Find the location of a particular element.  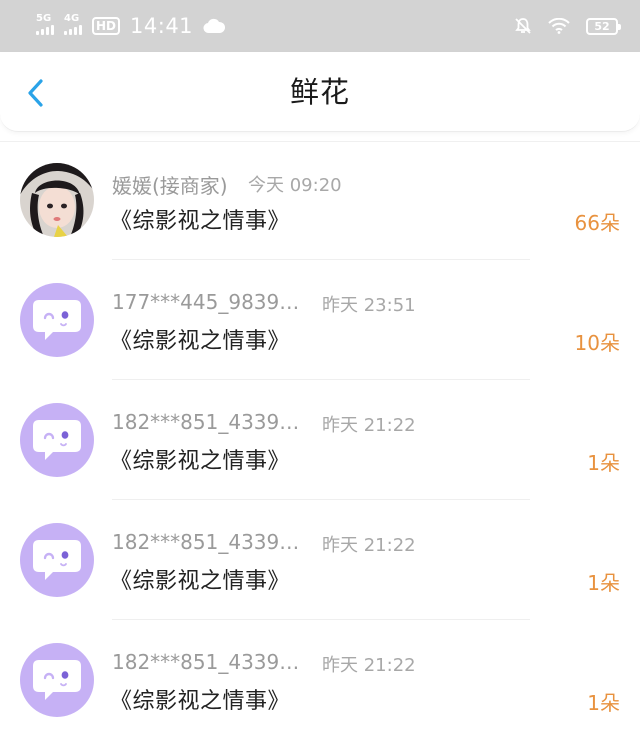

flower-count: 66朵 is located at coordinates (597, 223).